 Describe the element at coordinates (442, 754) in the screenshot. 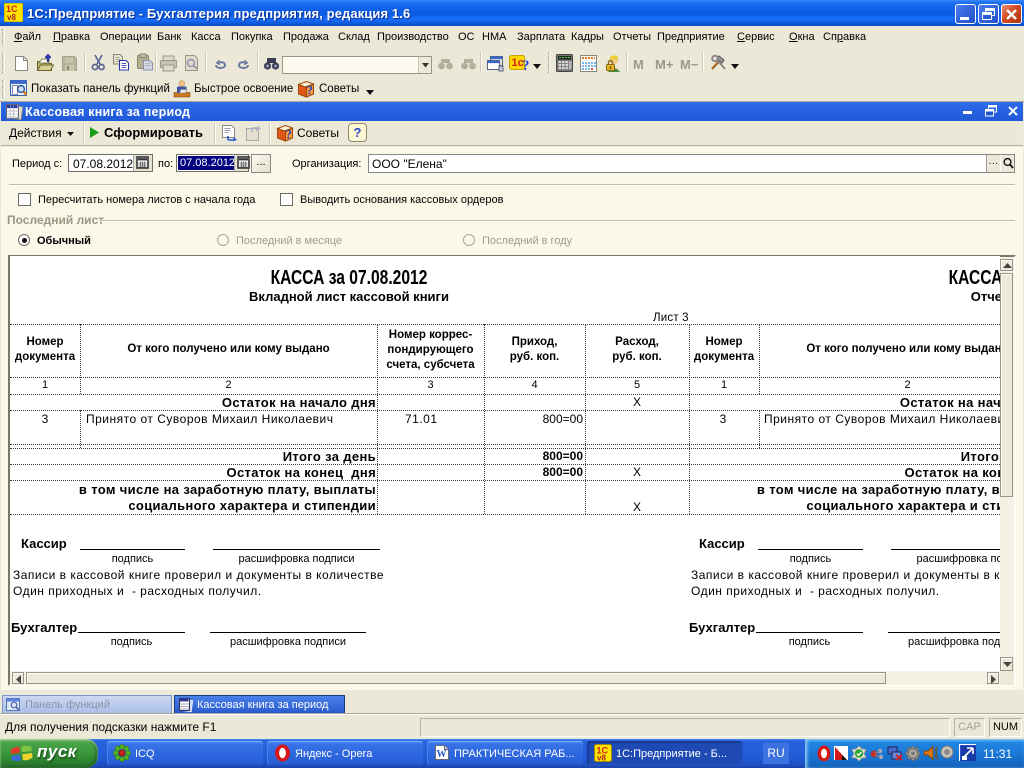

I see `svg-text: W` at that location.